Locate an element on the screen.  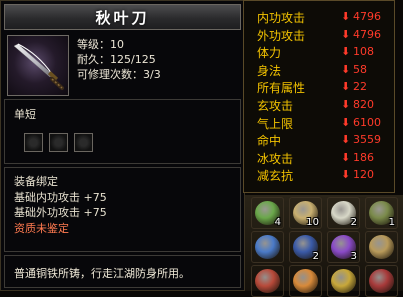
attribute-row: 内功攻击 ⬇ 4796 is located at coordinates (319, 16).